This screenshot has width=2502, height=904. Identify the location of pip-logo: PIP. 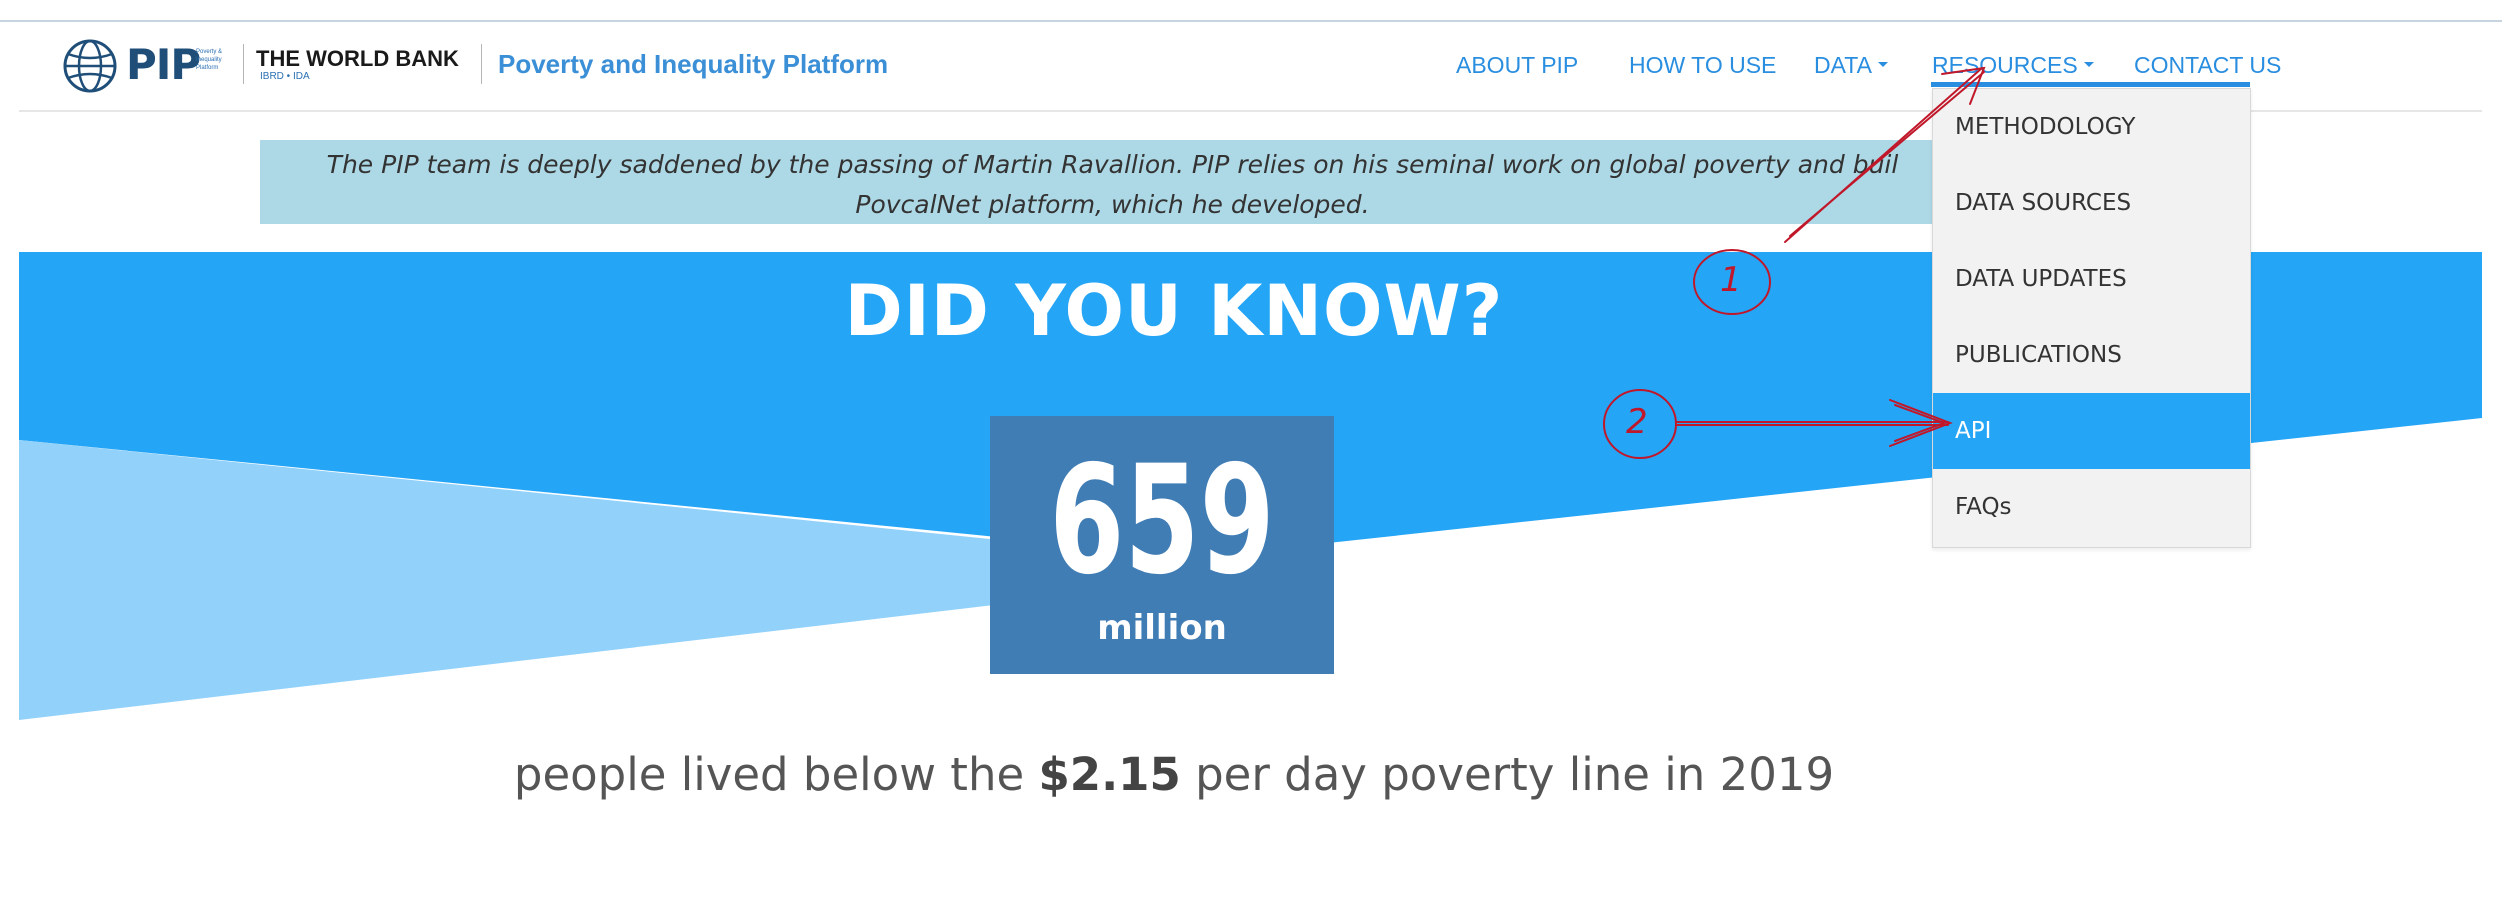
(163, 64).